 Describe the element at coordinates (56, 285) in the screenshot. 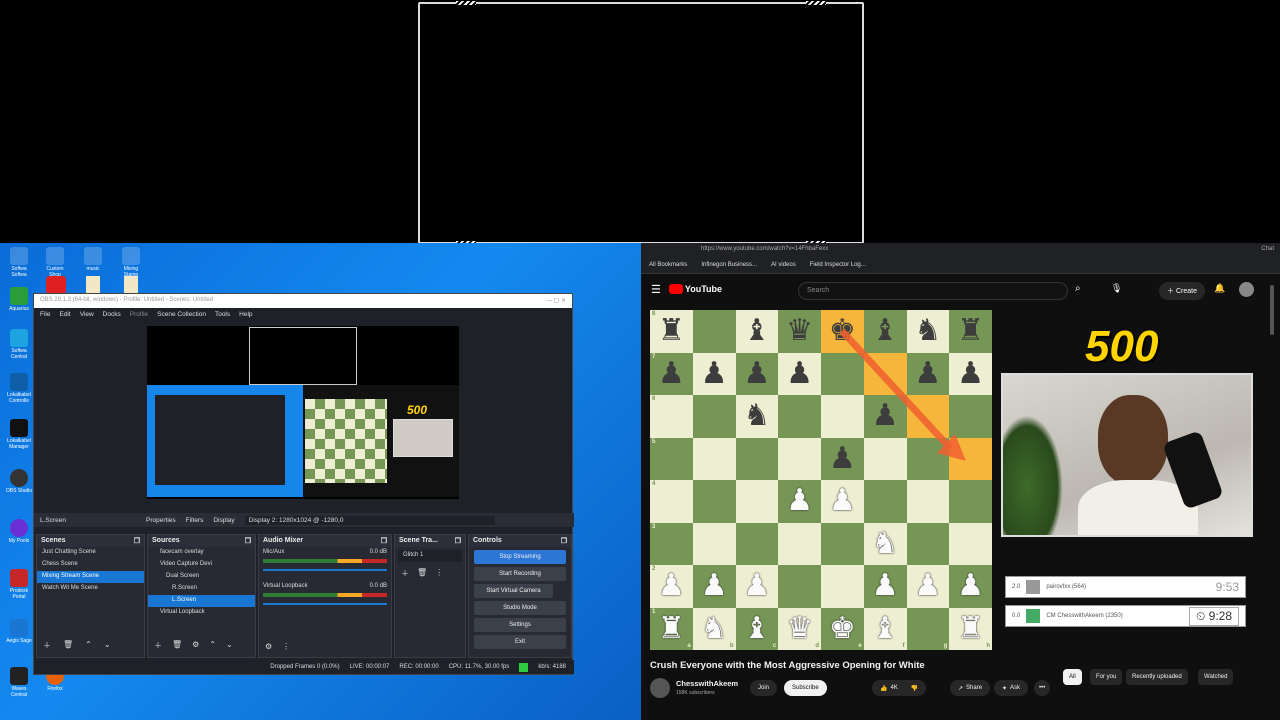

I see `app-icon` at that location.